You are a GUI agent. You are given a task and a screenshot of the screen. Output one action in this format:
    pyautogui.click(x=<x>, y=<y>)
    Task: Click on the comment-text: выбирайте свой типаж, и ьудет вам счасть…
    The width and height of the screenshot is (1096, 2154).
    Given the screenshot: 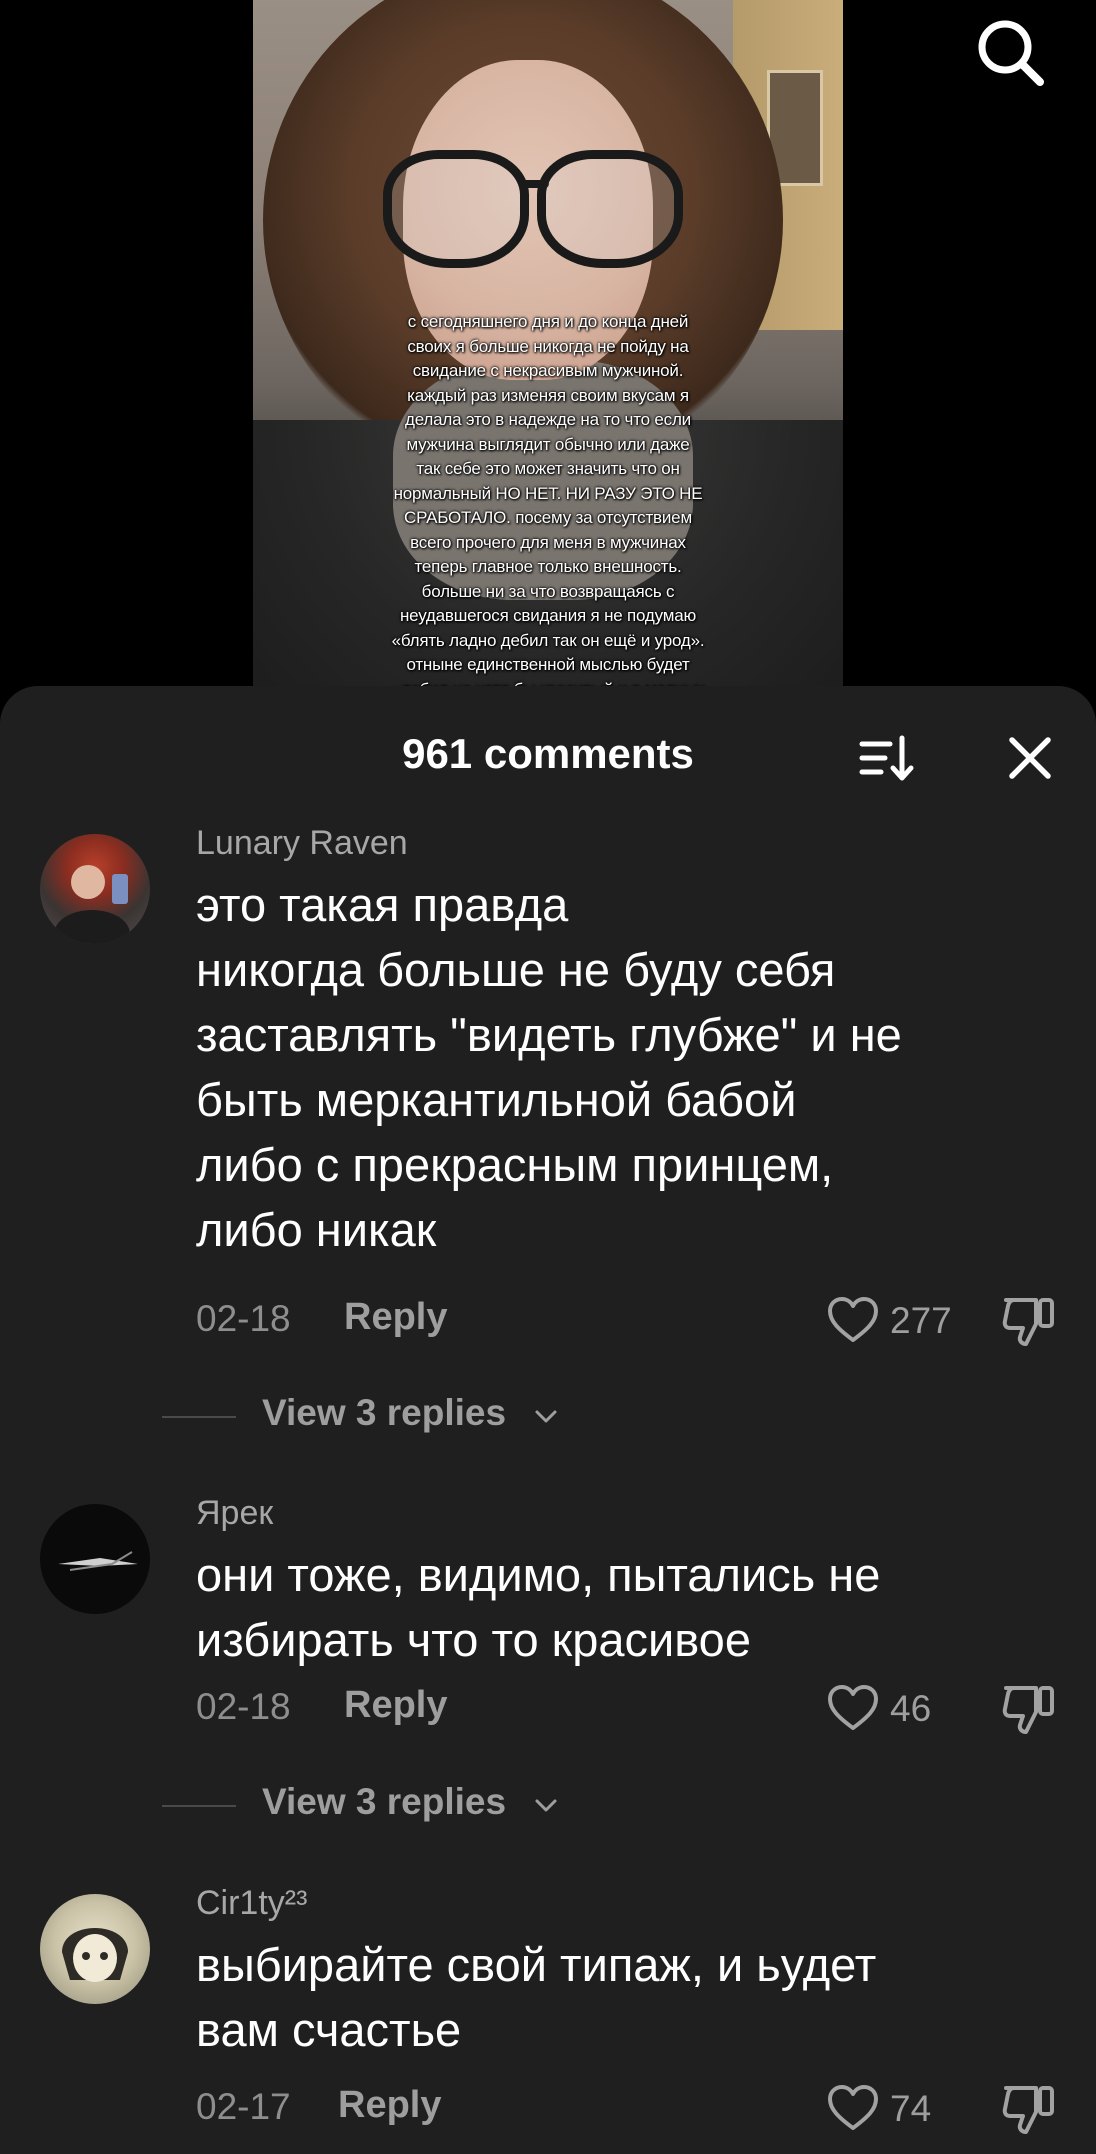 What is the action you would take?
    pyautogui.click(x=536, y=1997)
    